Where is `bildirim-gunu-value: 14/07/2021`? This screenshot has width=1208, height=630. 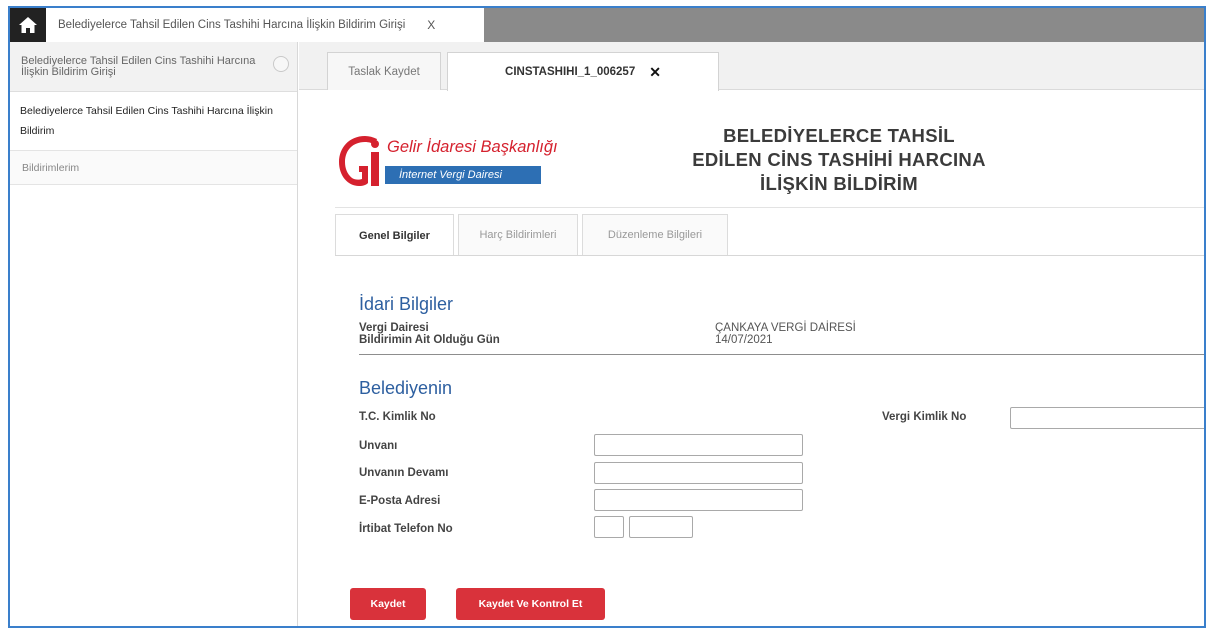 bildirim-gunu-value: 14/07/2021 is located at coordinates (744, 340).